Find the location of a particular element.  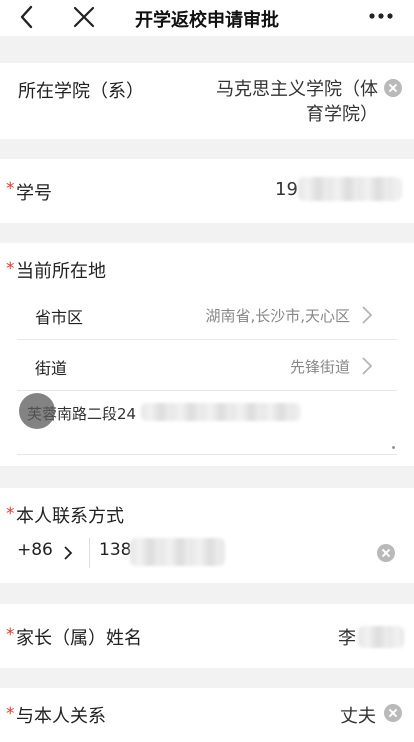

current-location-label: 当前所在地 is located at coordinates (61, 271).